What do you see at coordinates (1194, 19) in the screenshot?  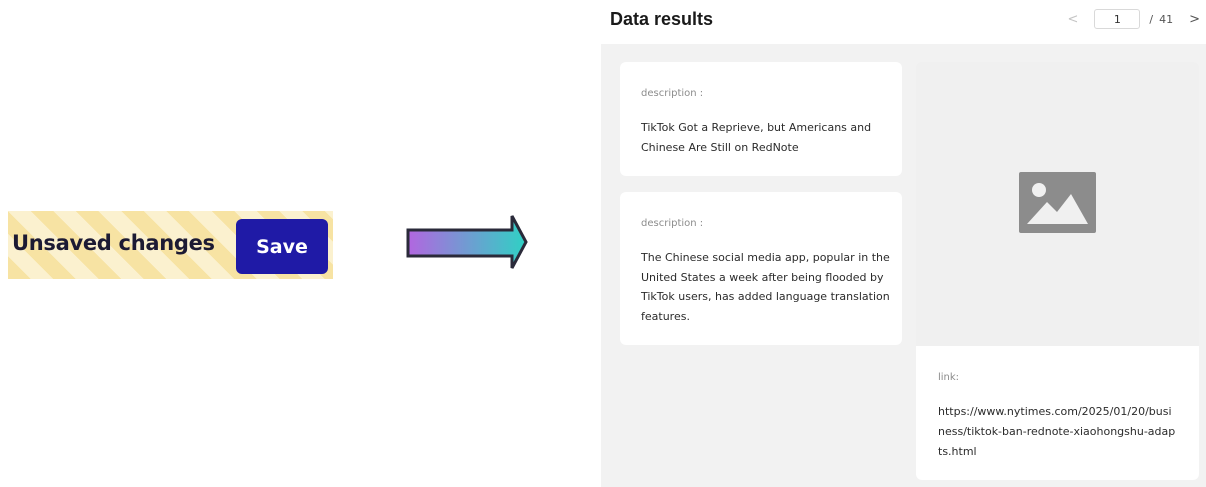 I see `chevron-right-icon: >` at bounding box center [1194, 19].